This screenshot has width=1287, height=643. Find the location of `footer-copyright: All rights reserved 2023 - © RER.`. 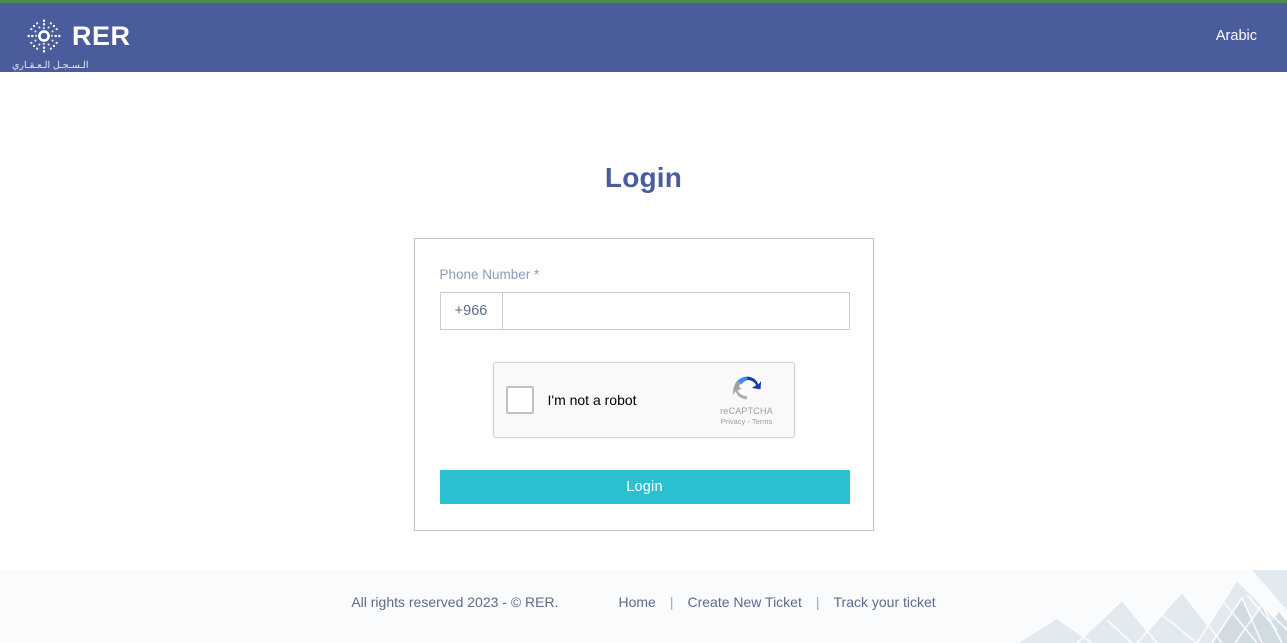

footer-copyright: All rights reserved 2023 - © RER. is located at coordinates (455, 601).